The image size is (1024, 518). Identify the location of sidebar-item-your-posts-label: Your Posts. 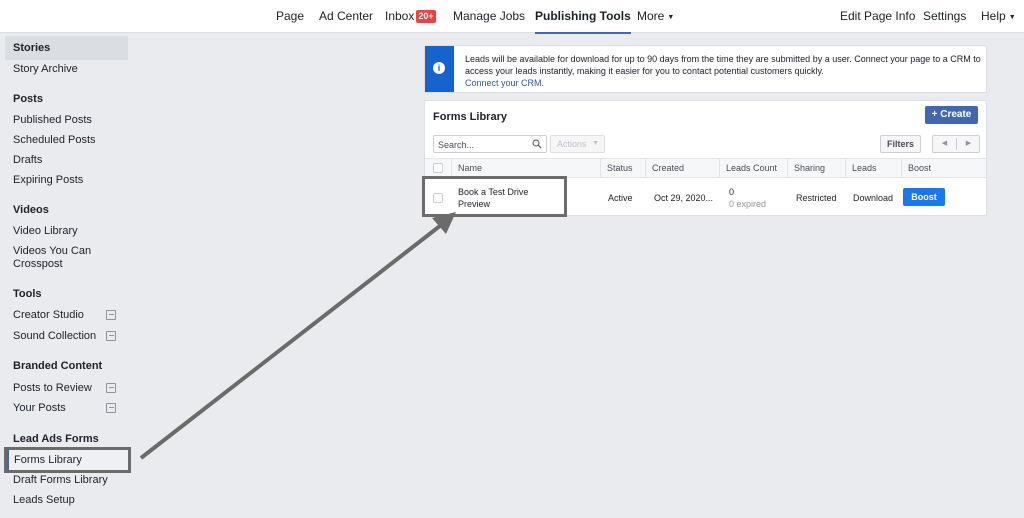
(39, 408).